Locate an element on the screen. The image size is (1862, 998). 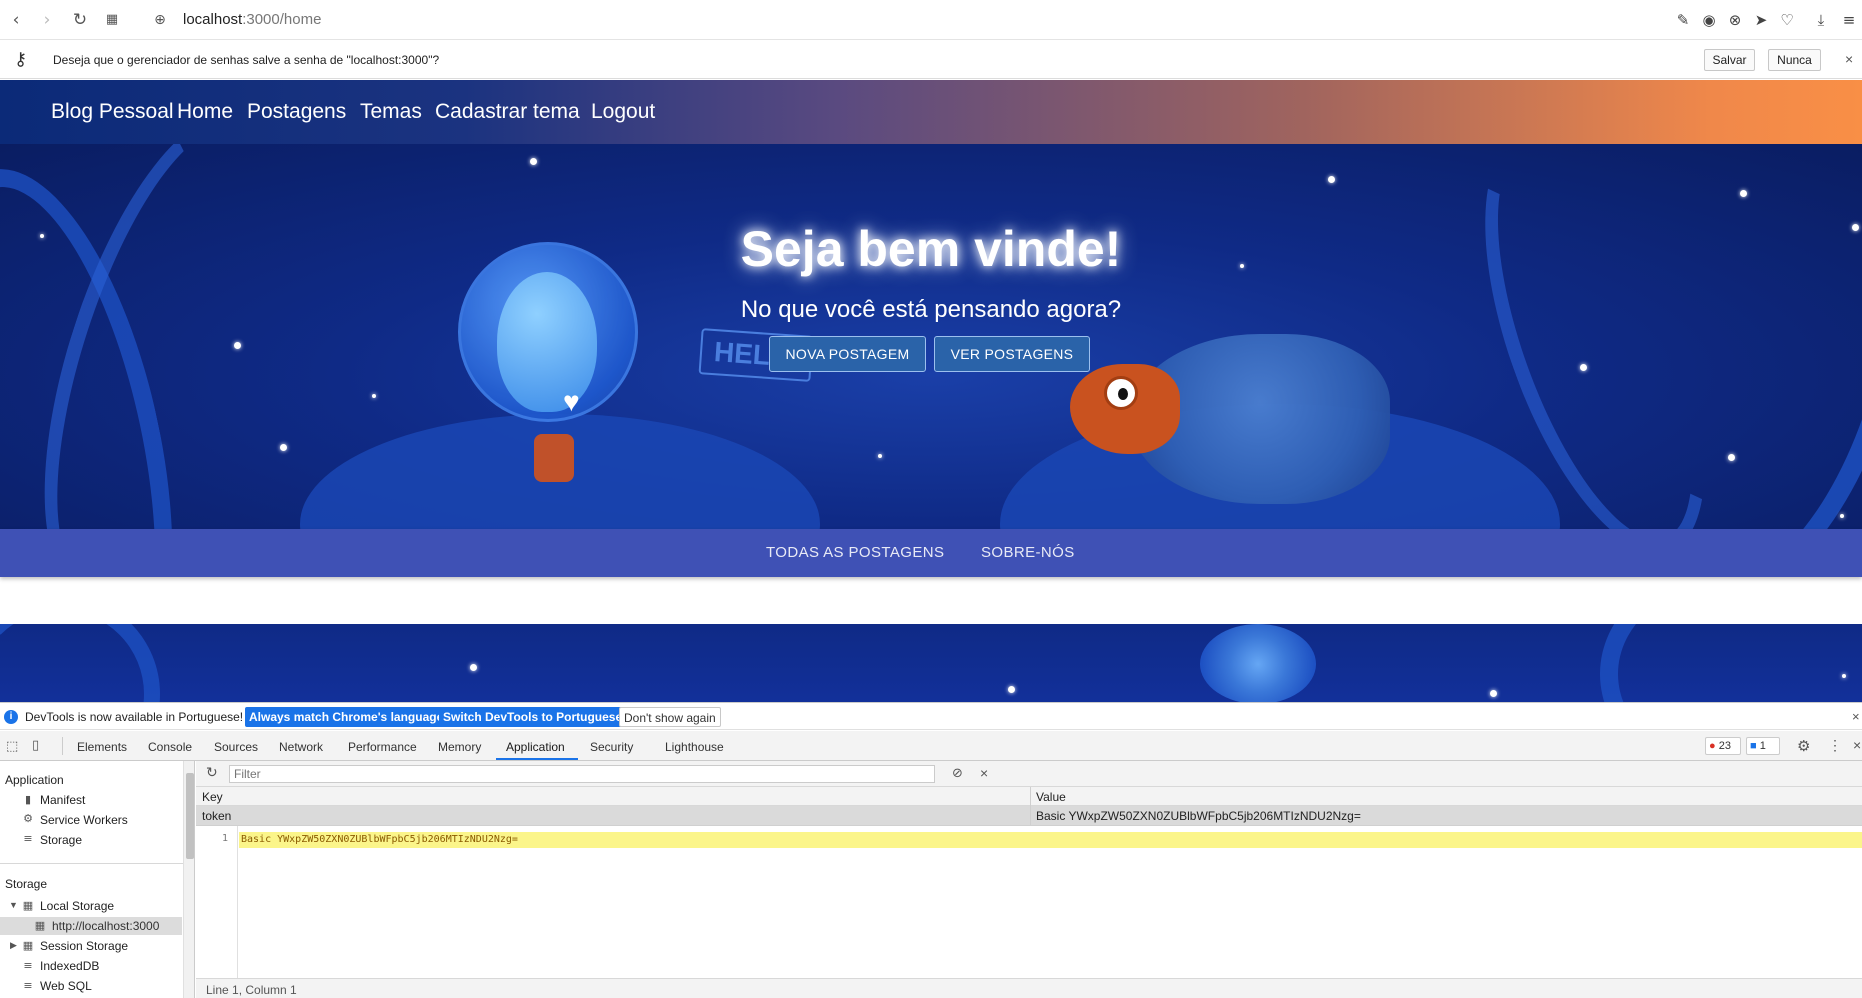
download-icon: ⤓ is located at coordinates (1821, 20).